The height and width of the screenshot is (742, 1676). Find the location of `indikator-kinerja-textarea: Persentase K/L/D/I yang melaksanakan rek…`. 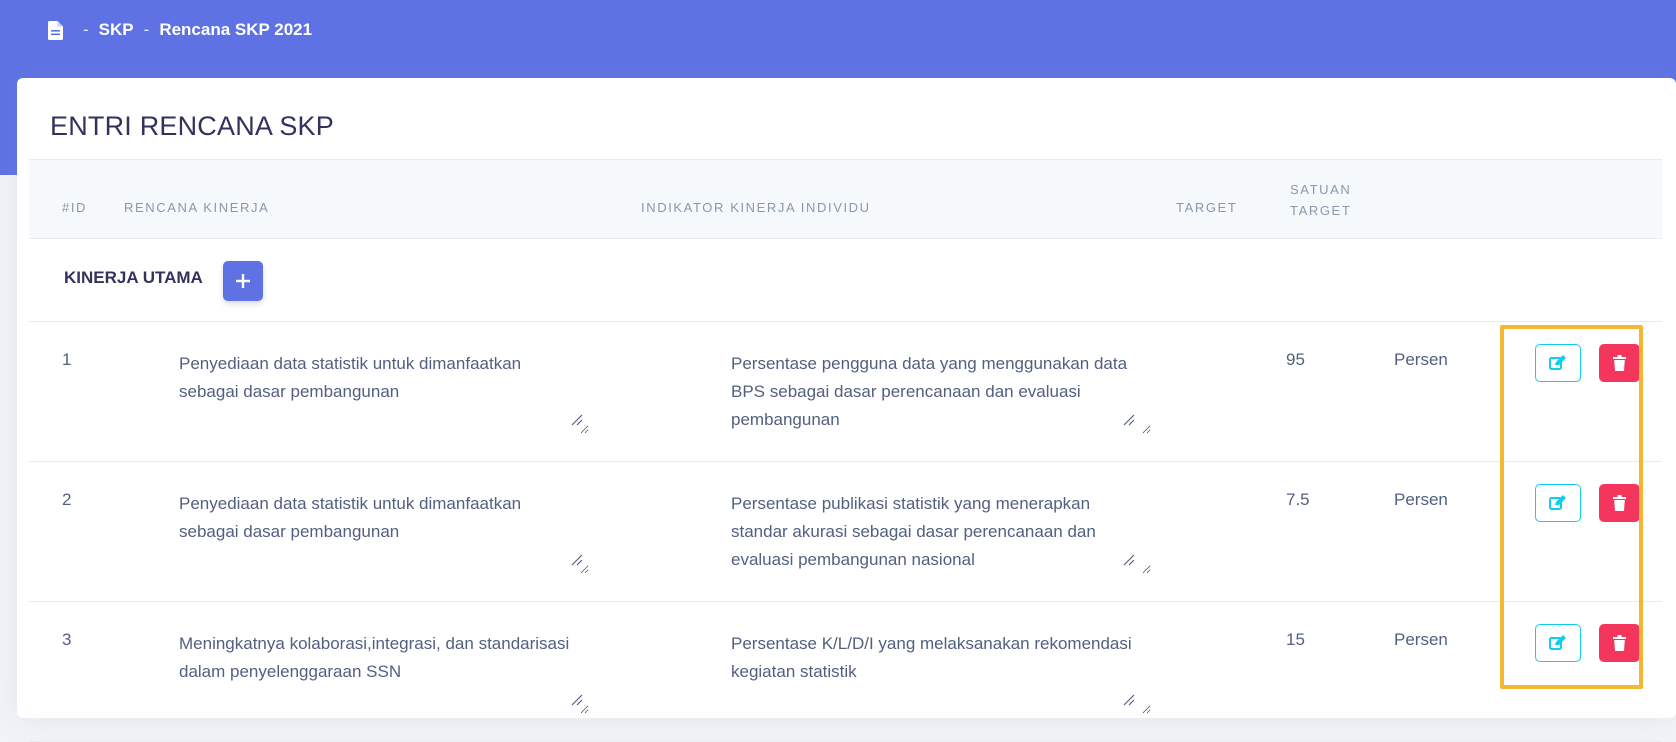

indikator-kinerja-textarea: Persentase K/L/D/I yang melaksanakan rek… is located at coordinates (936, 668).